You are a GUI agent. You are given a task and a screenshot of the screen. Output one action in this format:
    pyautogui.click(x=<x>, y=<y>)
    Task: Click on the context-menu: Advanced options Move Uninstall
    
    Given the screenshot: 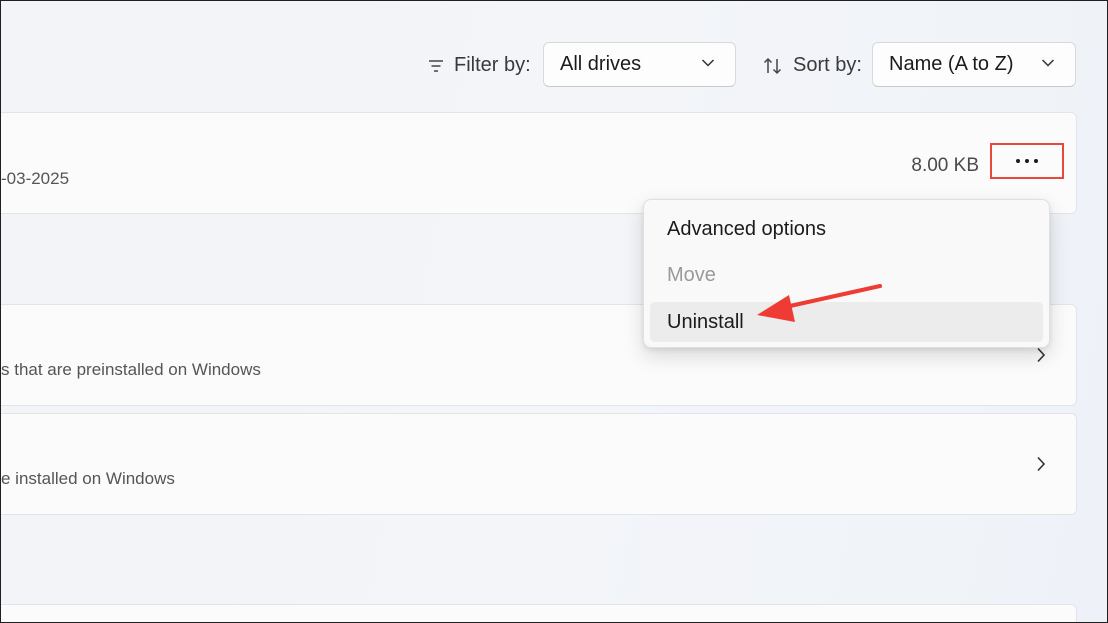 What is the action you would take?
    pyautogui.click(x=846, y=273)
    